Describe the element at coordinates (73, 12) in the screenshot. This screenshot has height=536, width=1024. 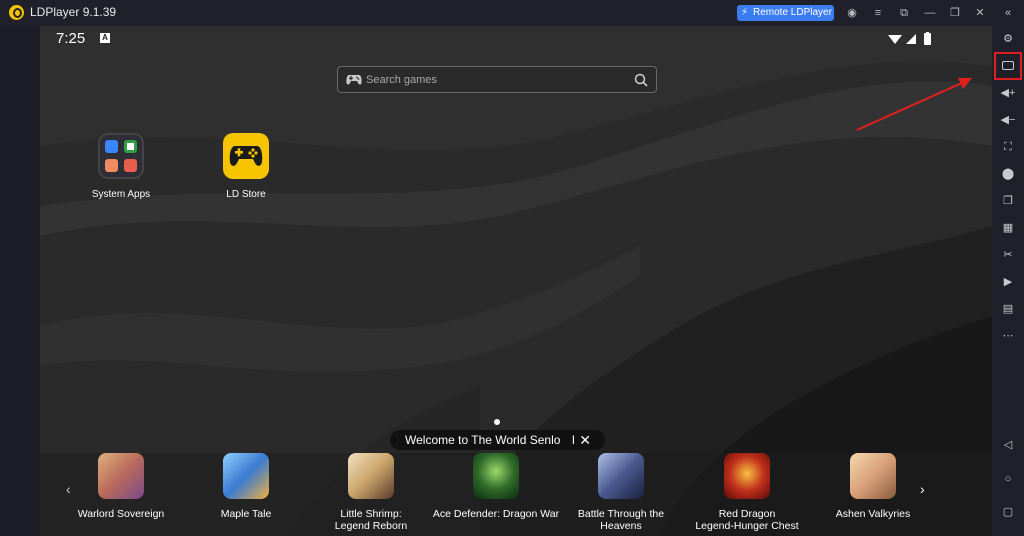
I see `app-title: LDPlayer 9.1.39` at that location.